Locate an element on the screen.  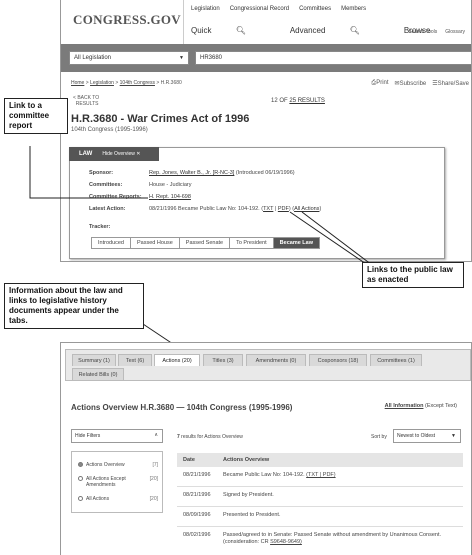
radio-all-actions is located at coordinates (80, 498).